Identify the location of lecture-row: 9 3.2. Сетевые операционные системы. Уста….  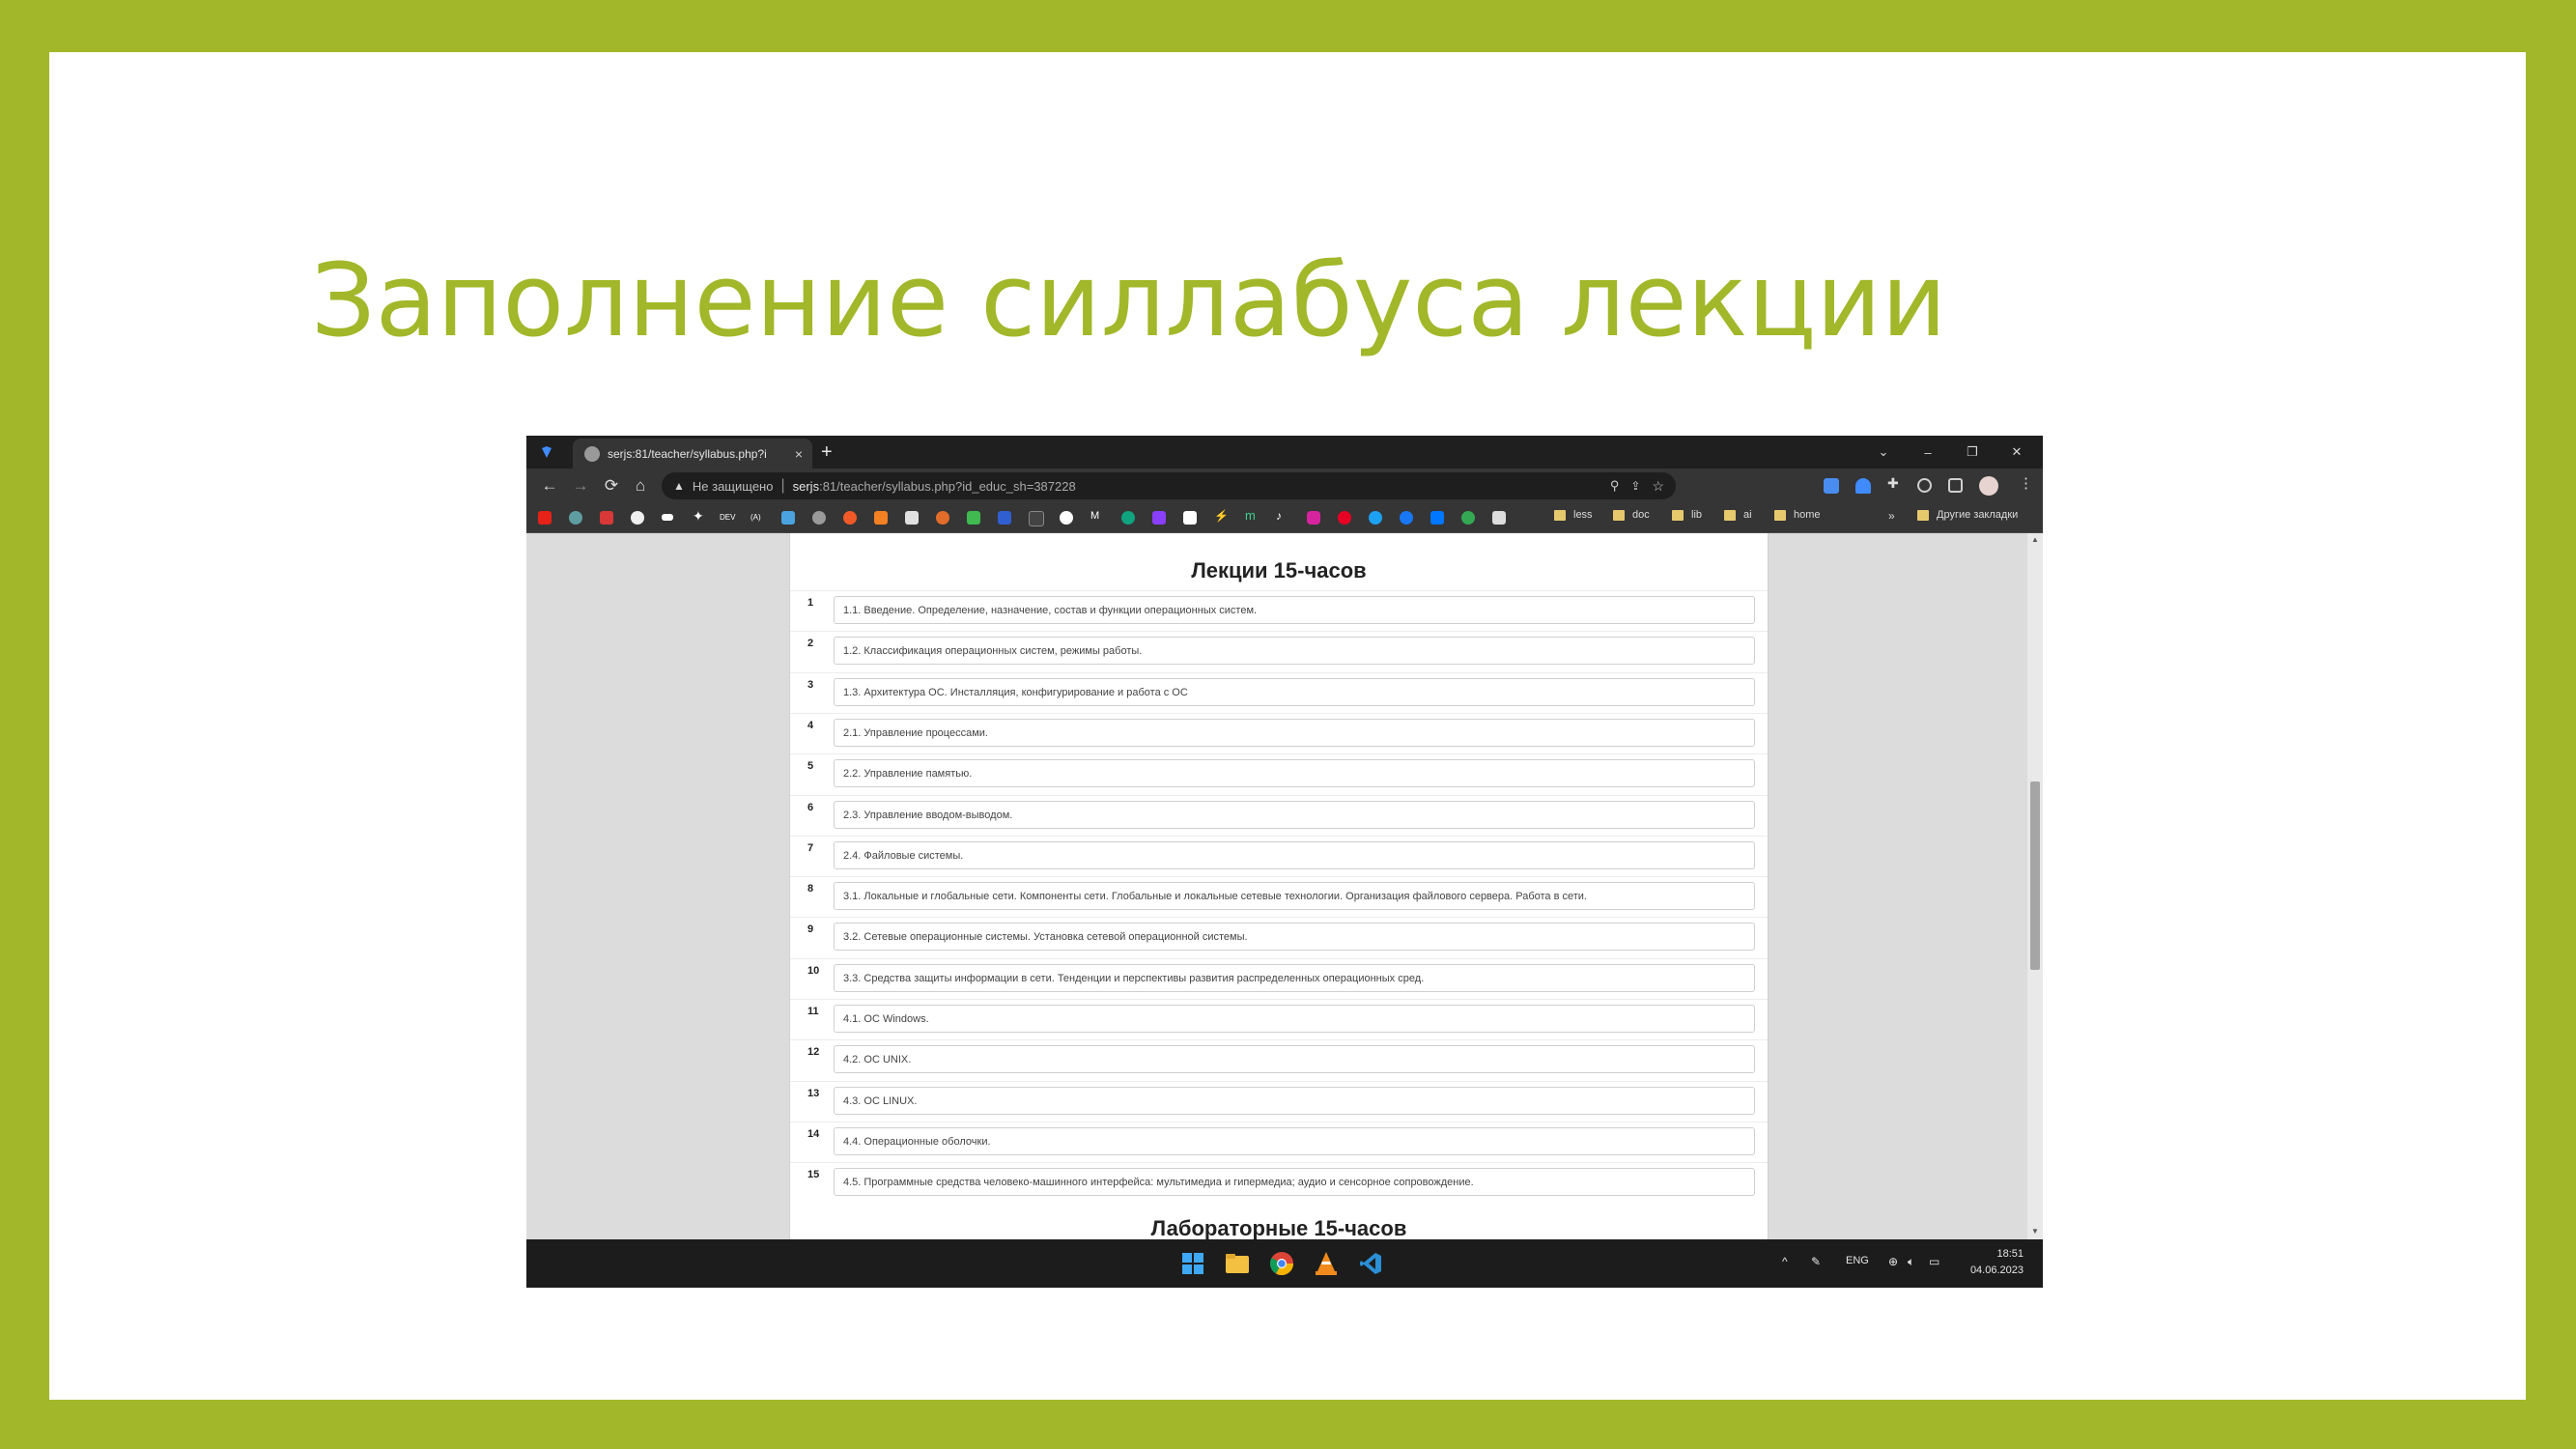
(1279, 937).